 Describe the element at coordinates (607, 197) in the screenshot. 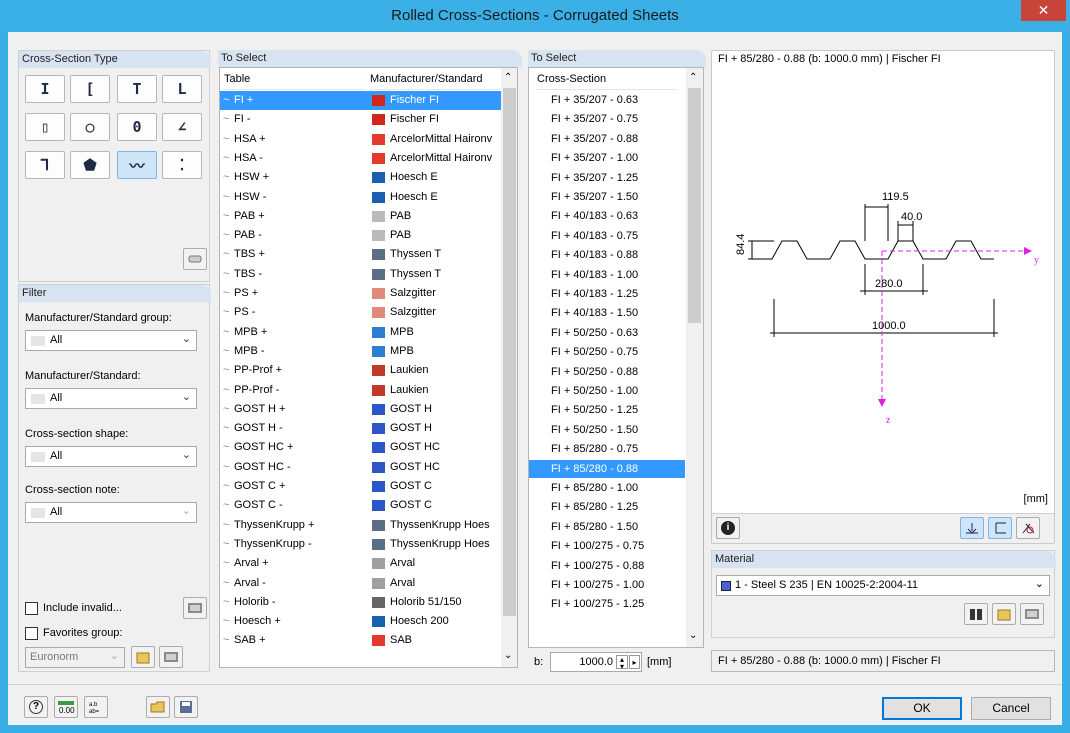

I see `section-row: FI + 35/207 - 1.50` at that location.